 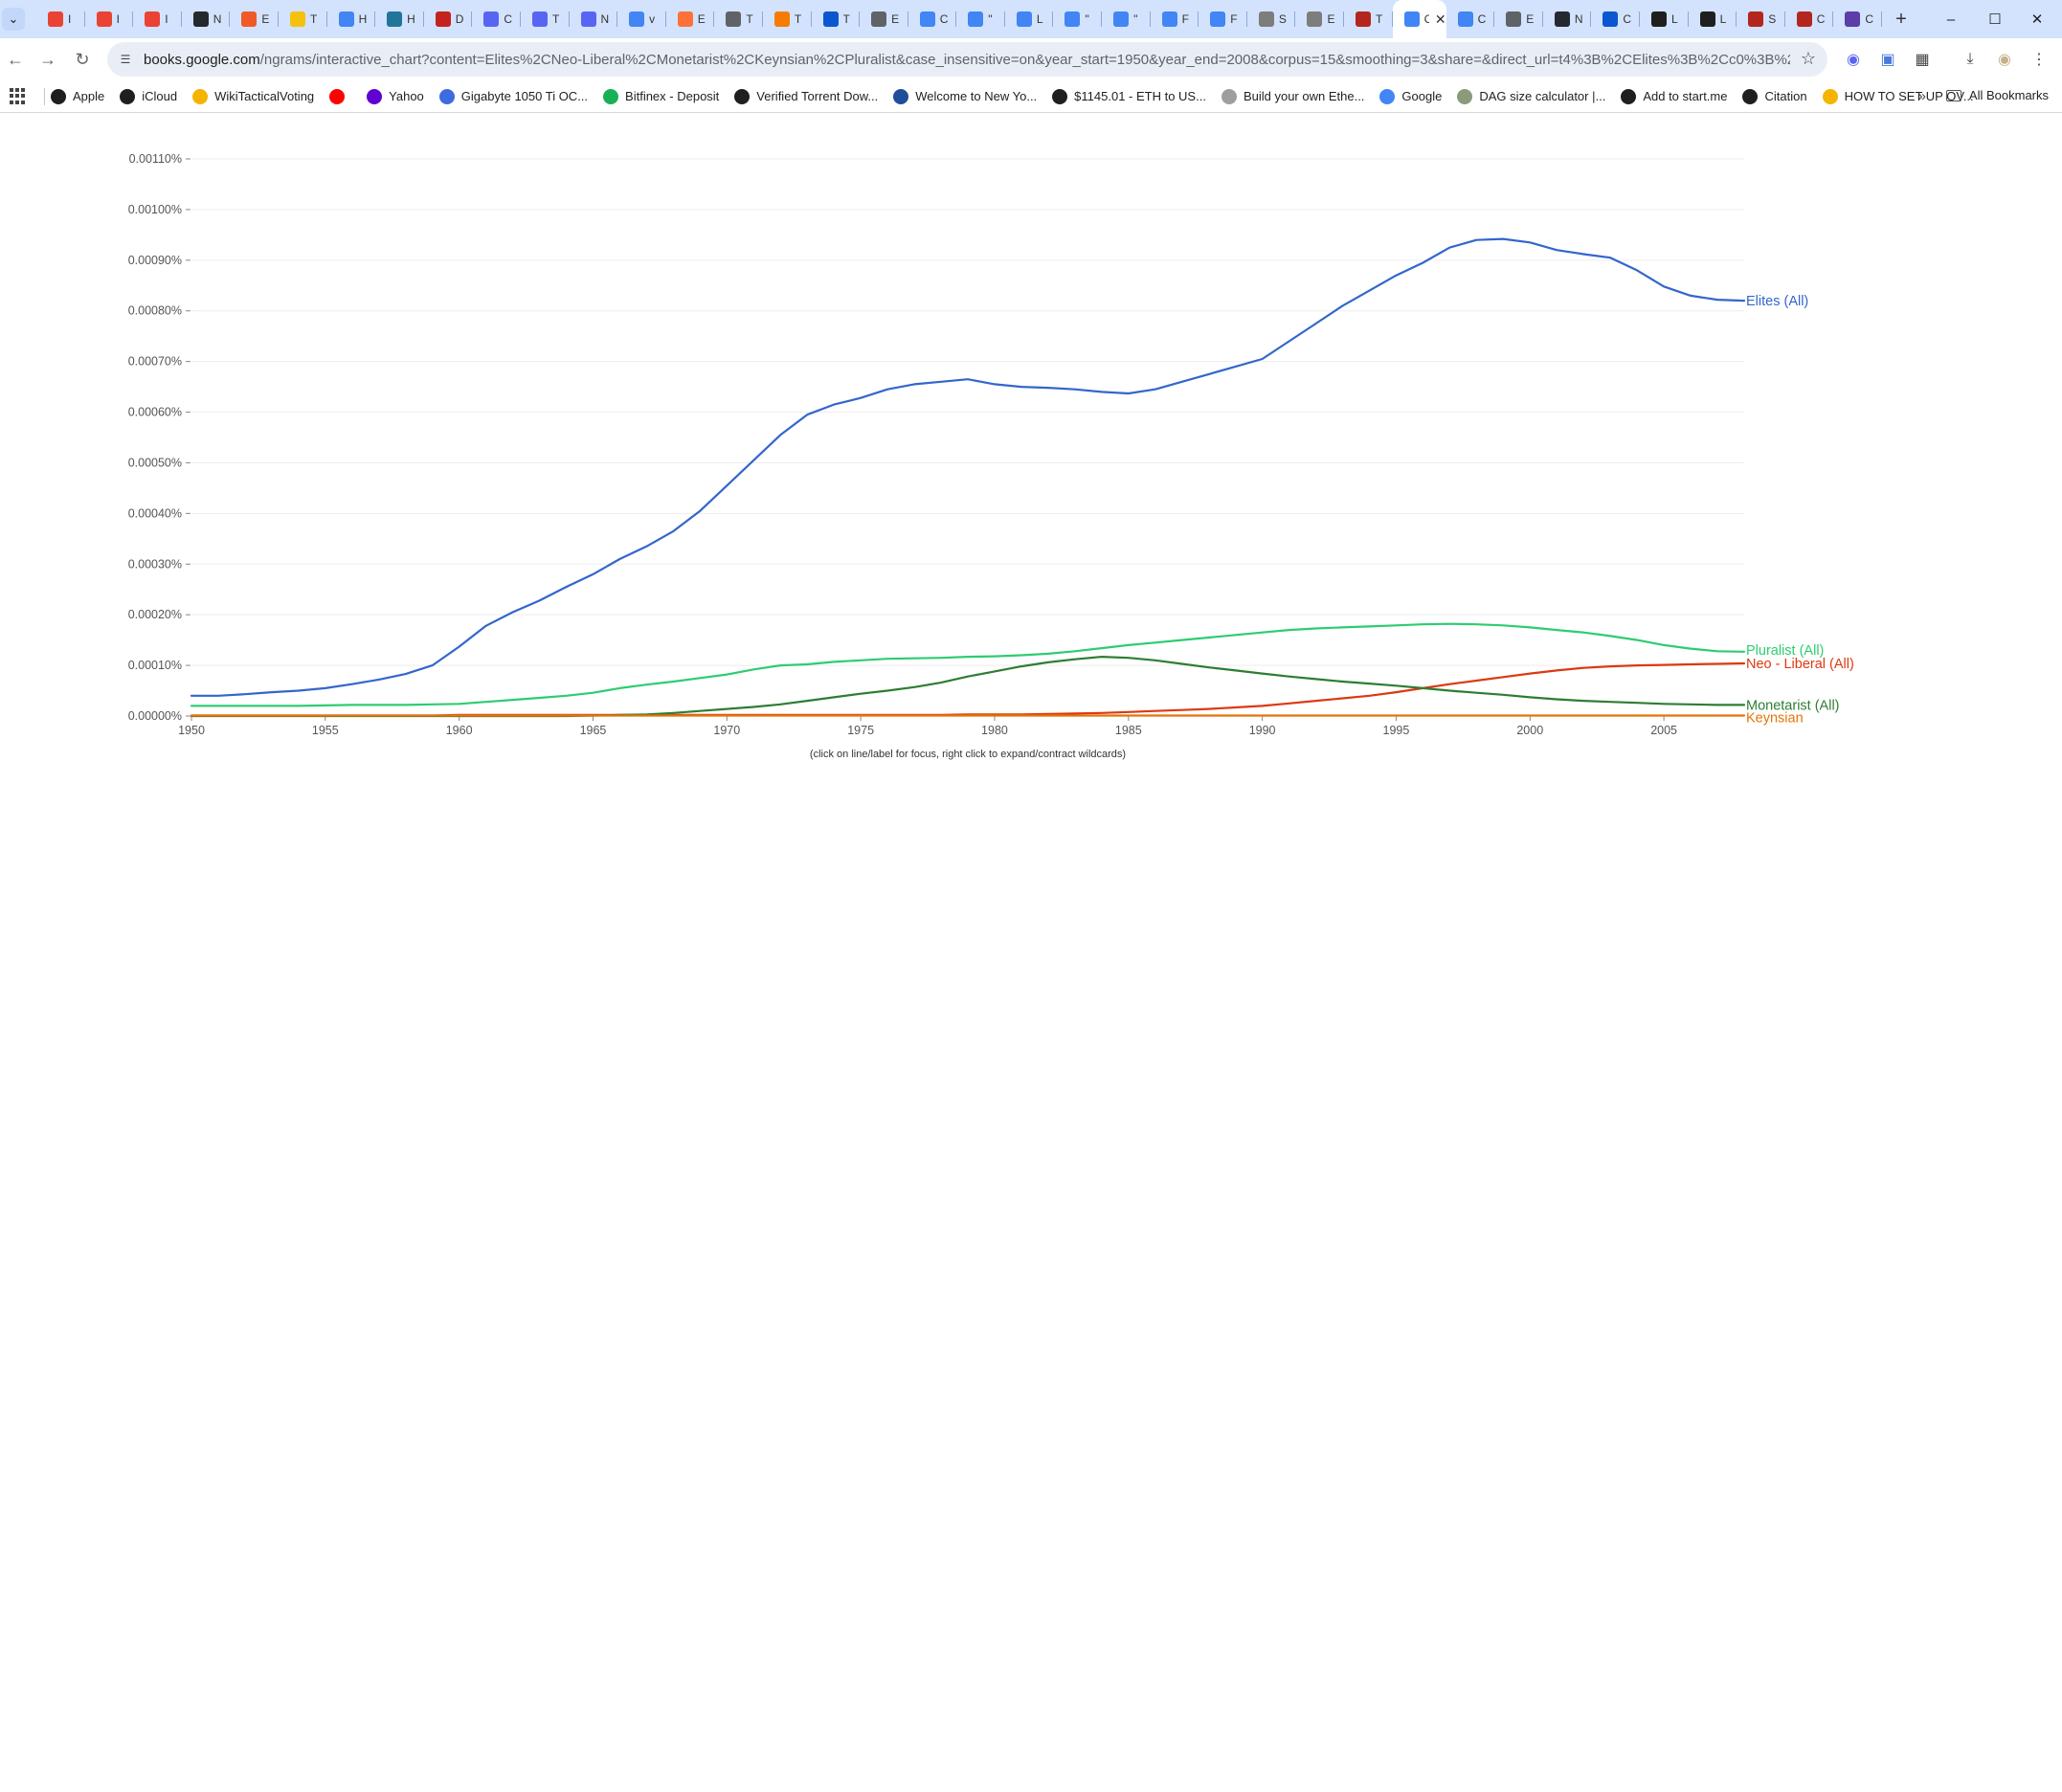 I want to click on series-label: Neo - Liberal (All), so click(x=1800, y=665).